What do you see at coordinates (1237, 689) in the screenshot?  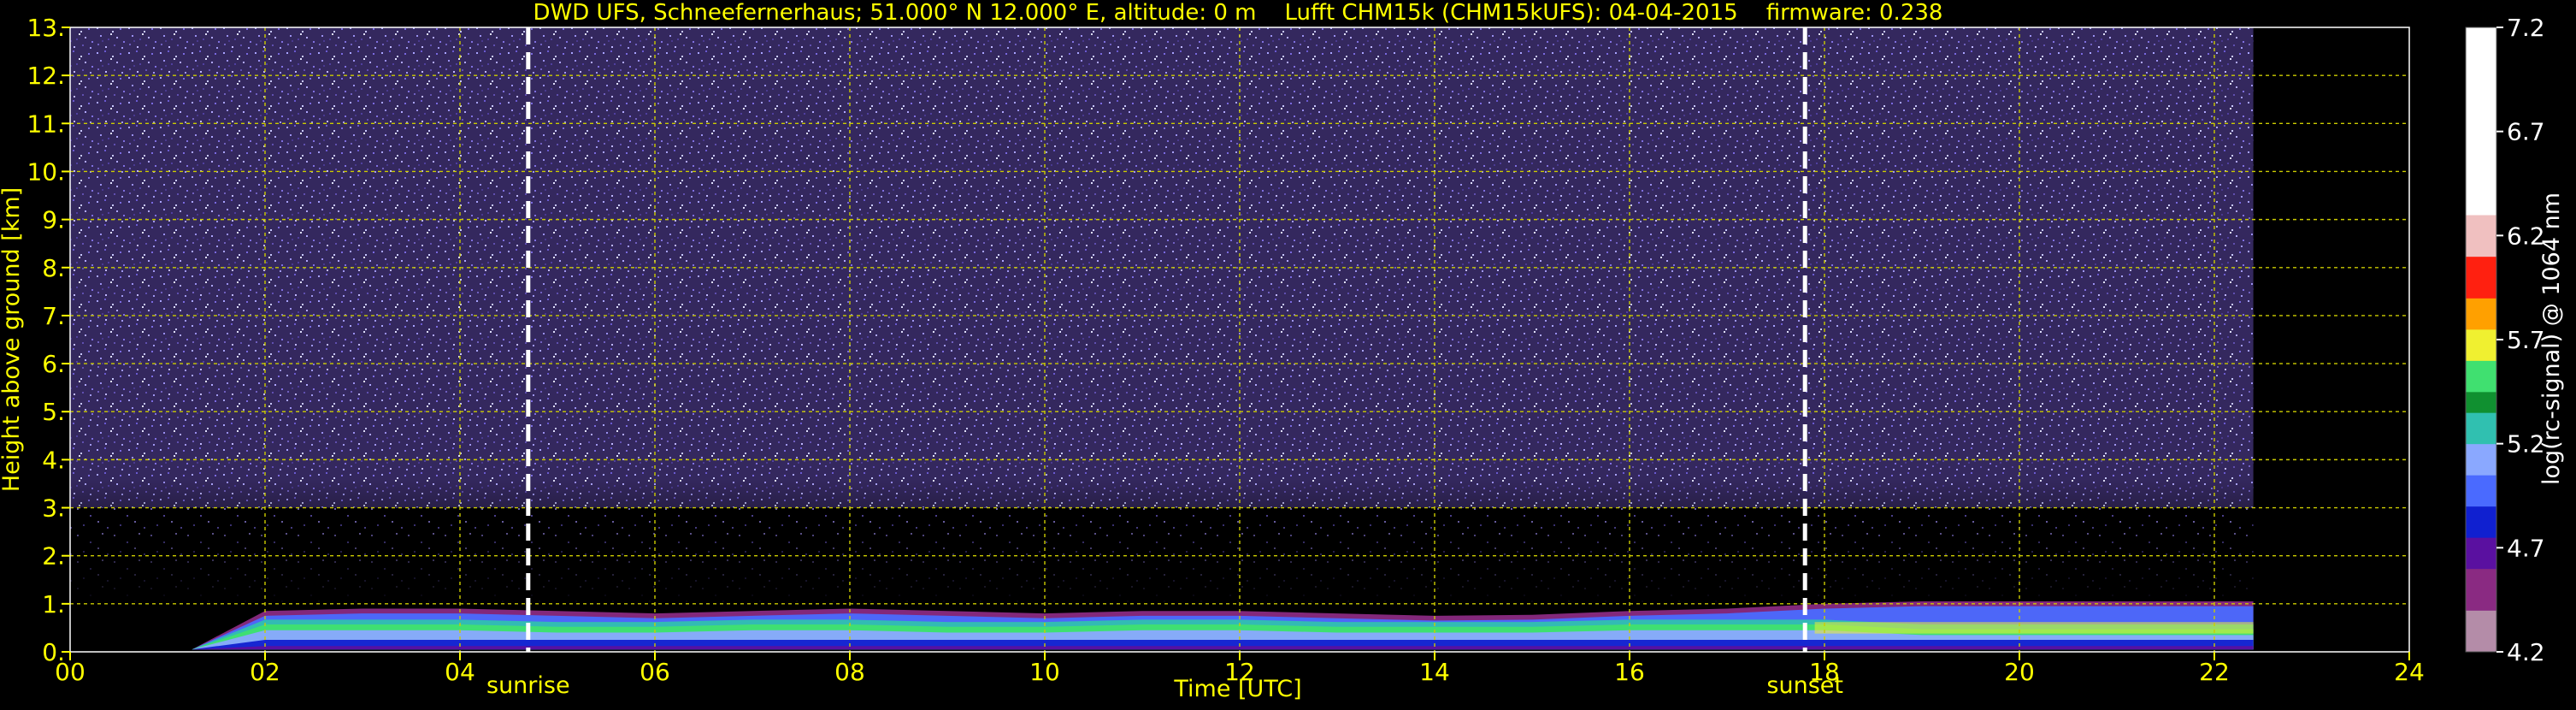 I see `x-axis-label: Time [UTC]` at bounding box center [1237, 689].